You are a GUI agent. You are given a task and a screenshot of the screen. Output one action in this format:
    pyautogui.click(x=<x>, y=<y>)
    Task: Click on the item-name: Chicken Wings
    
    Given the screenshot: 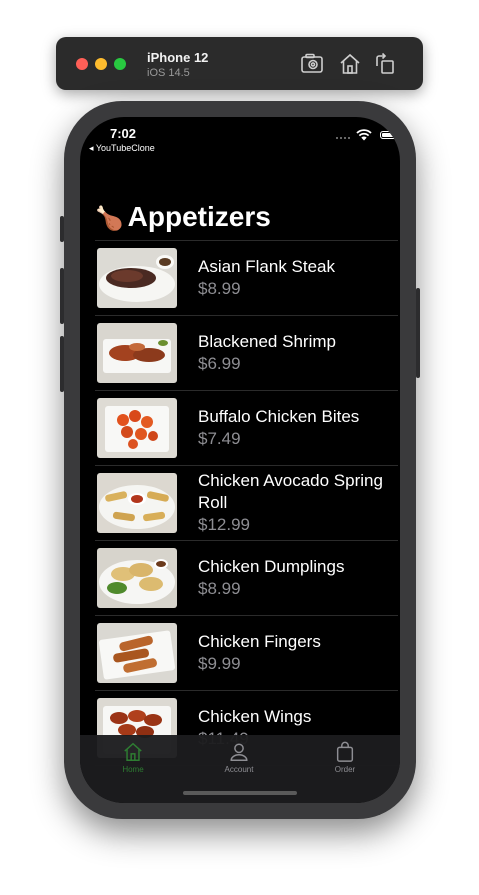 What is the action you would take?
    pyautogui.click(x=255, y=716)
    